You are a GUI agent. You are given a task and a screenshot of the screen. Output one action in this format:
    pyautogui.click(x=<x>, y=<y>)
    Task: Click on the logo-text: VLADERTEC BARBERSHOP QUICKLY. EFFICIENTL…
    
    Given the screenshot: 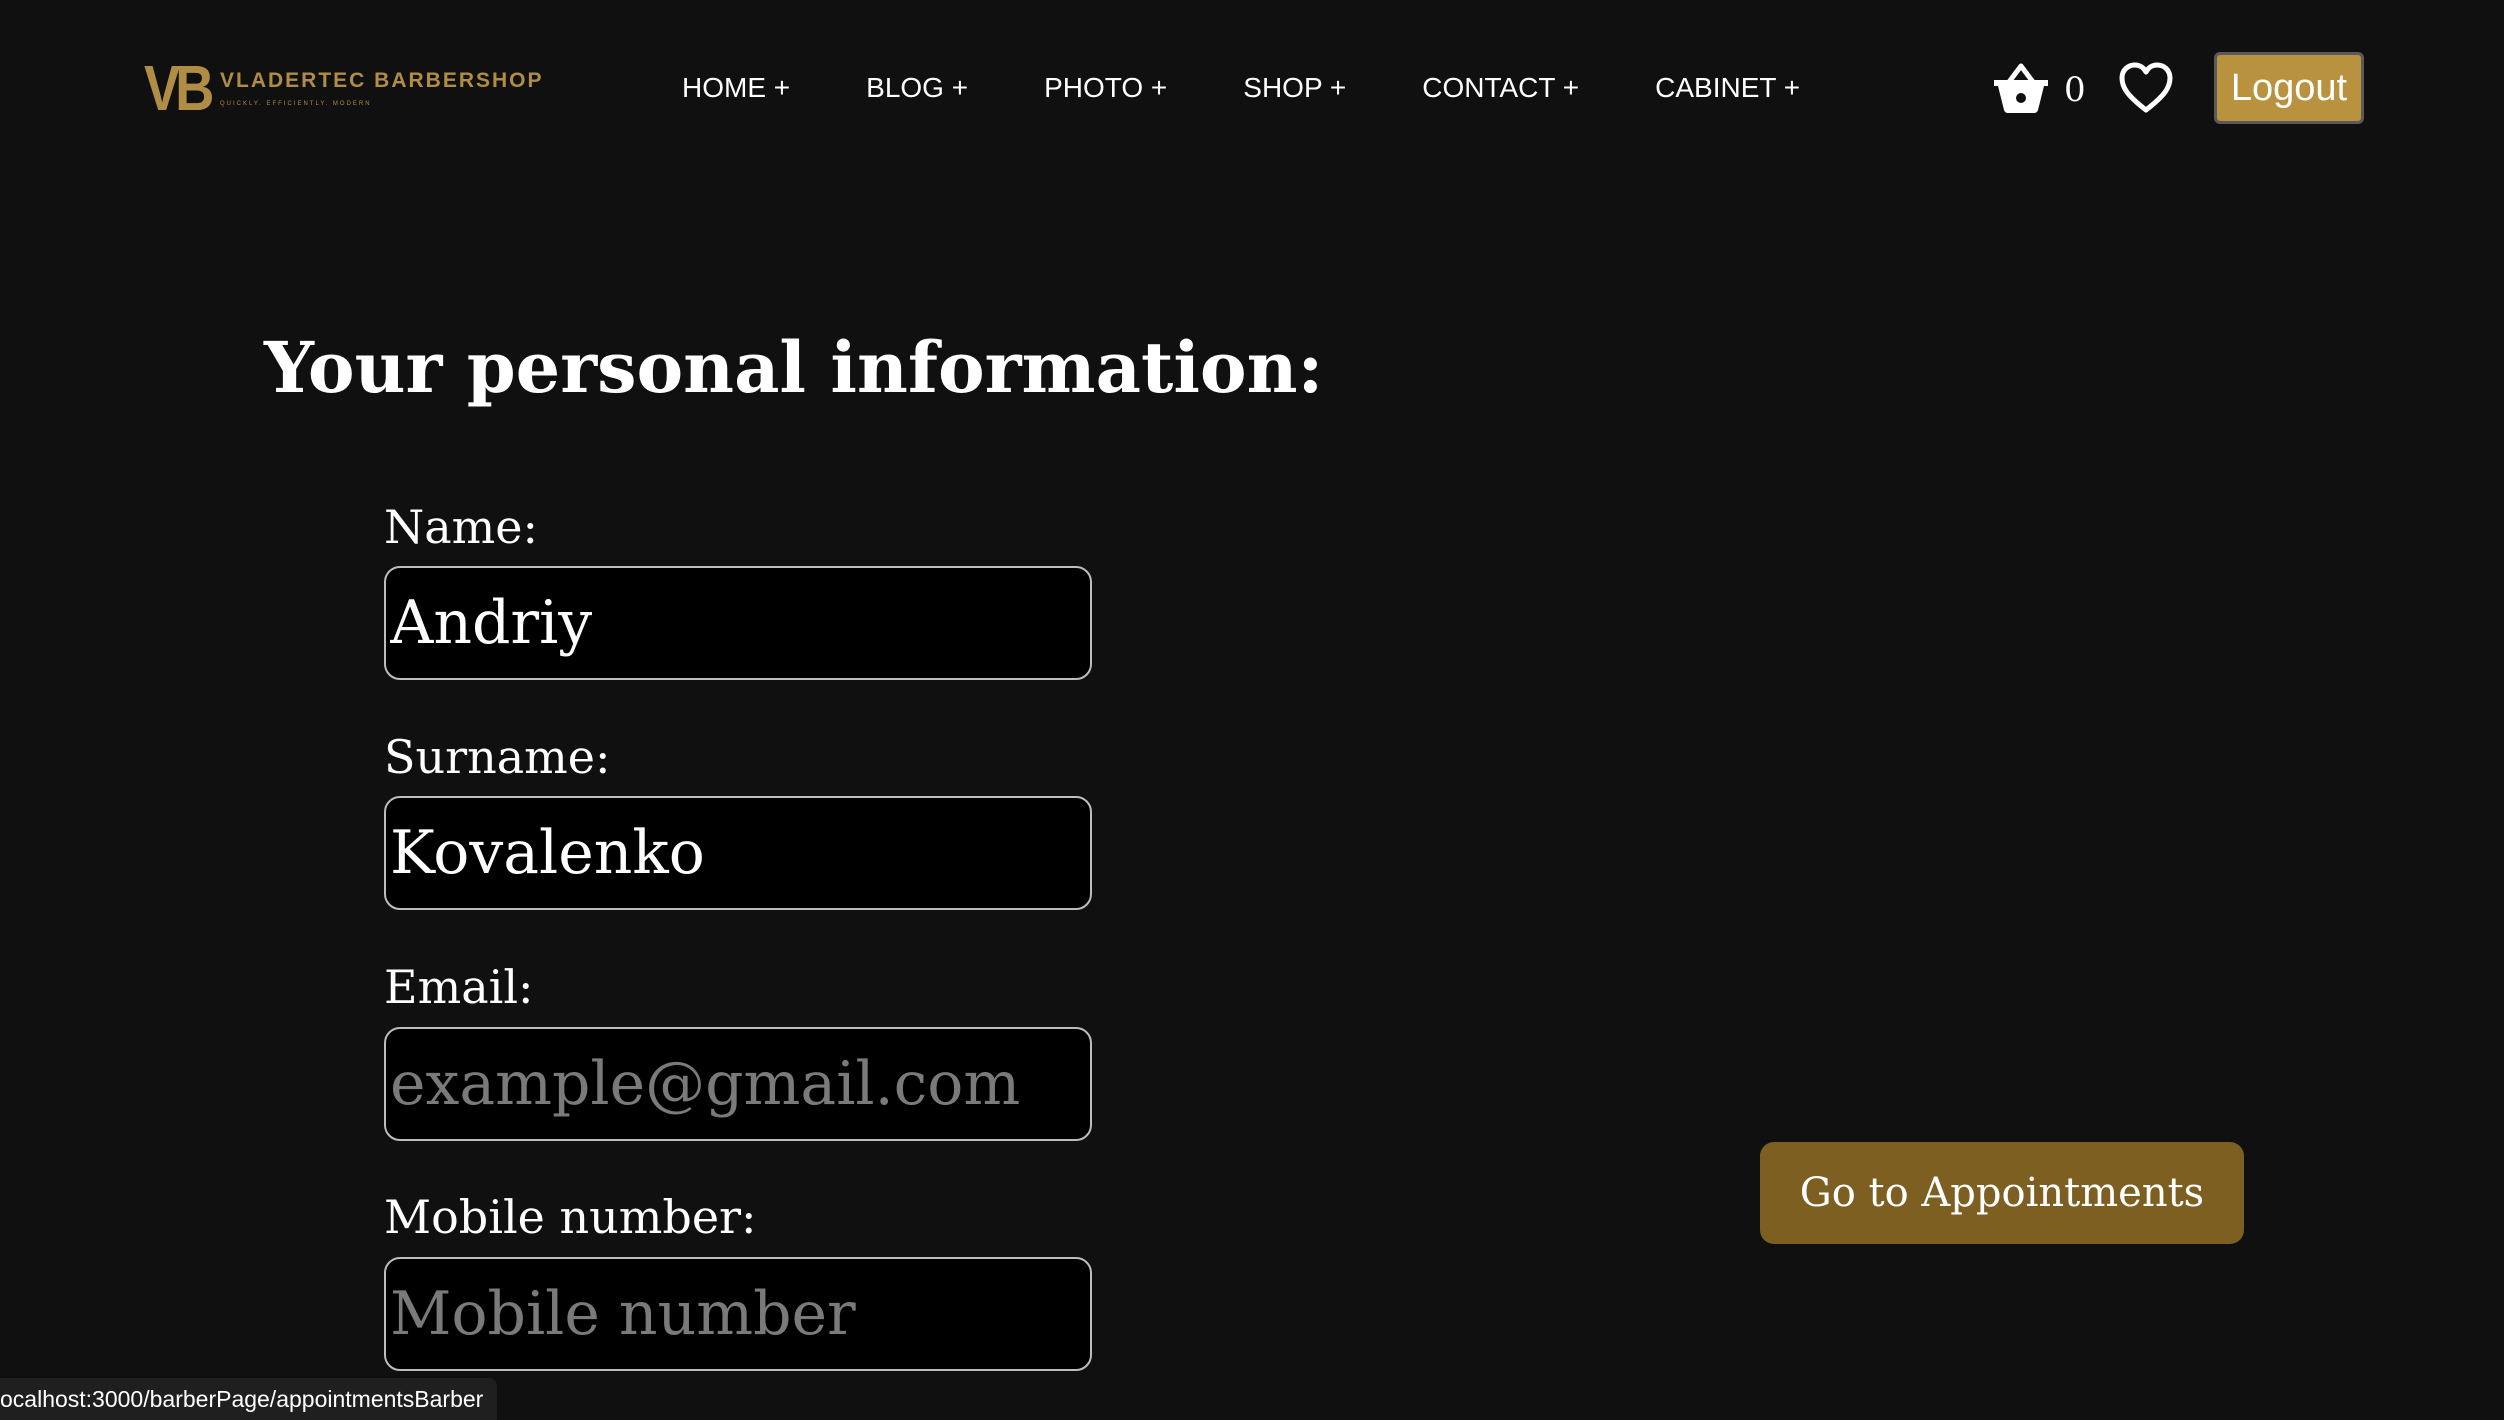 What is the action you would take?
    pyautogui.click(x=382, y=88)
    